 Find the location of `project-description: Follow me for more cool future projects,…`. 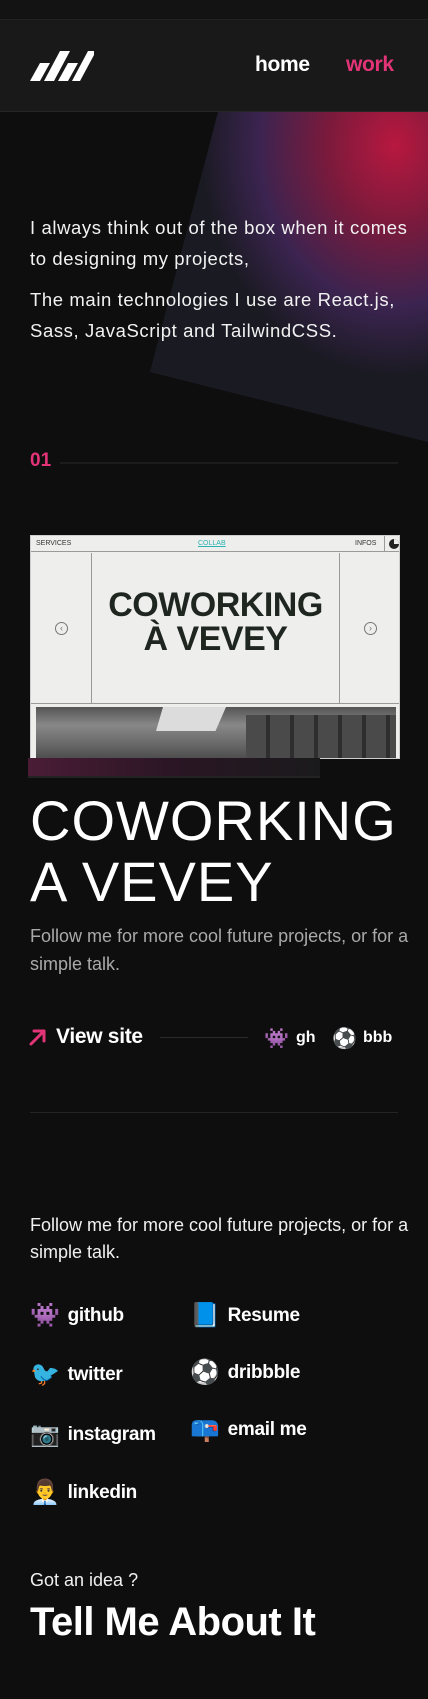

project-description: Follow me for more cool future projects,… is located at coordinates (219, 950).